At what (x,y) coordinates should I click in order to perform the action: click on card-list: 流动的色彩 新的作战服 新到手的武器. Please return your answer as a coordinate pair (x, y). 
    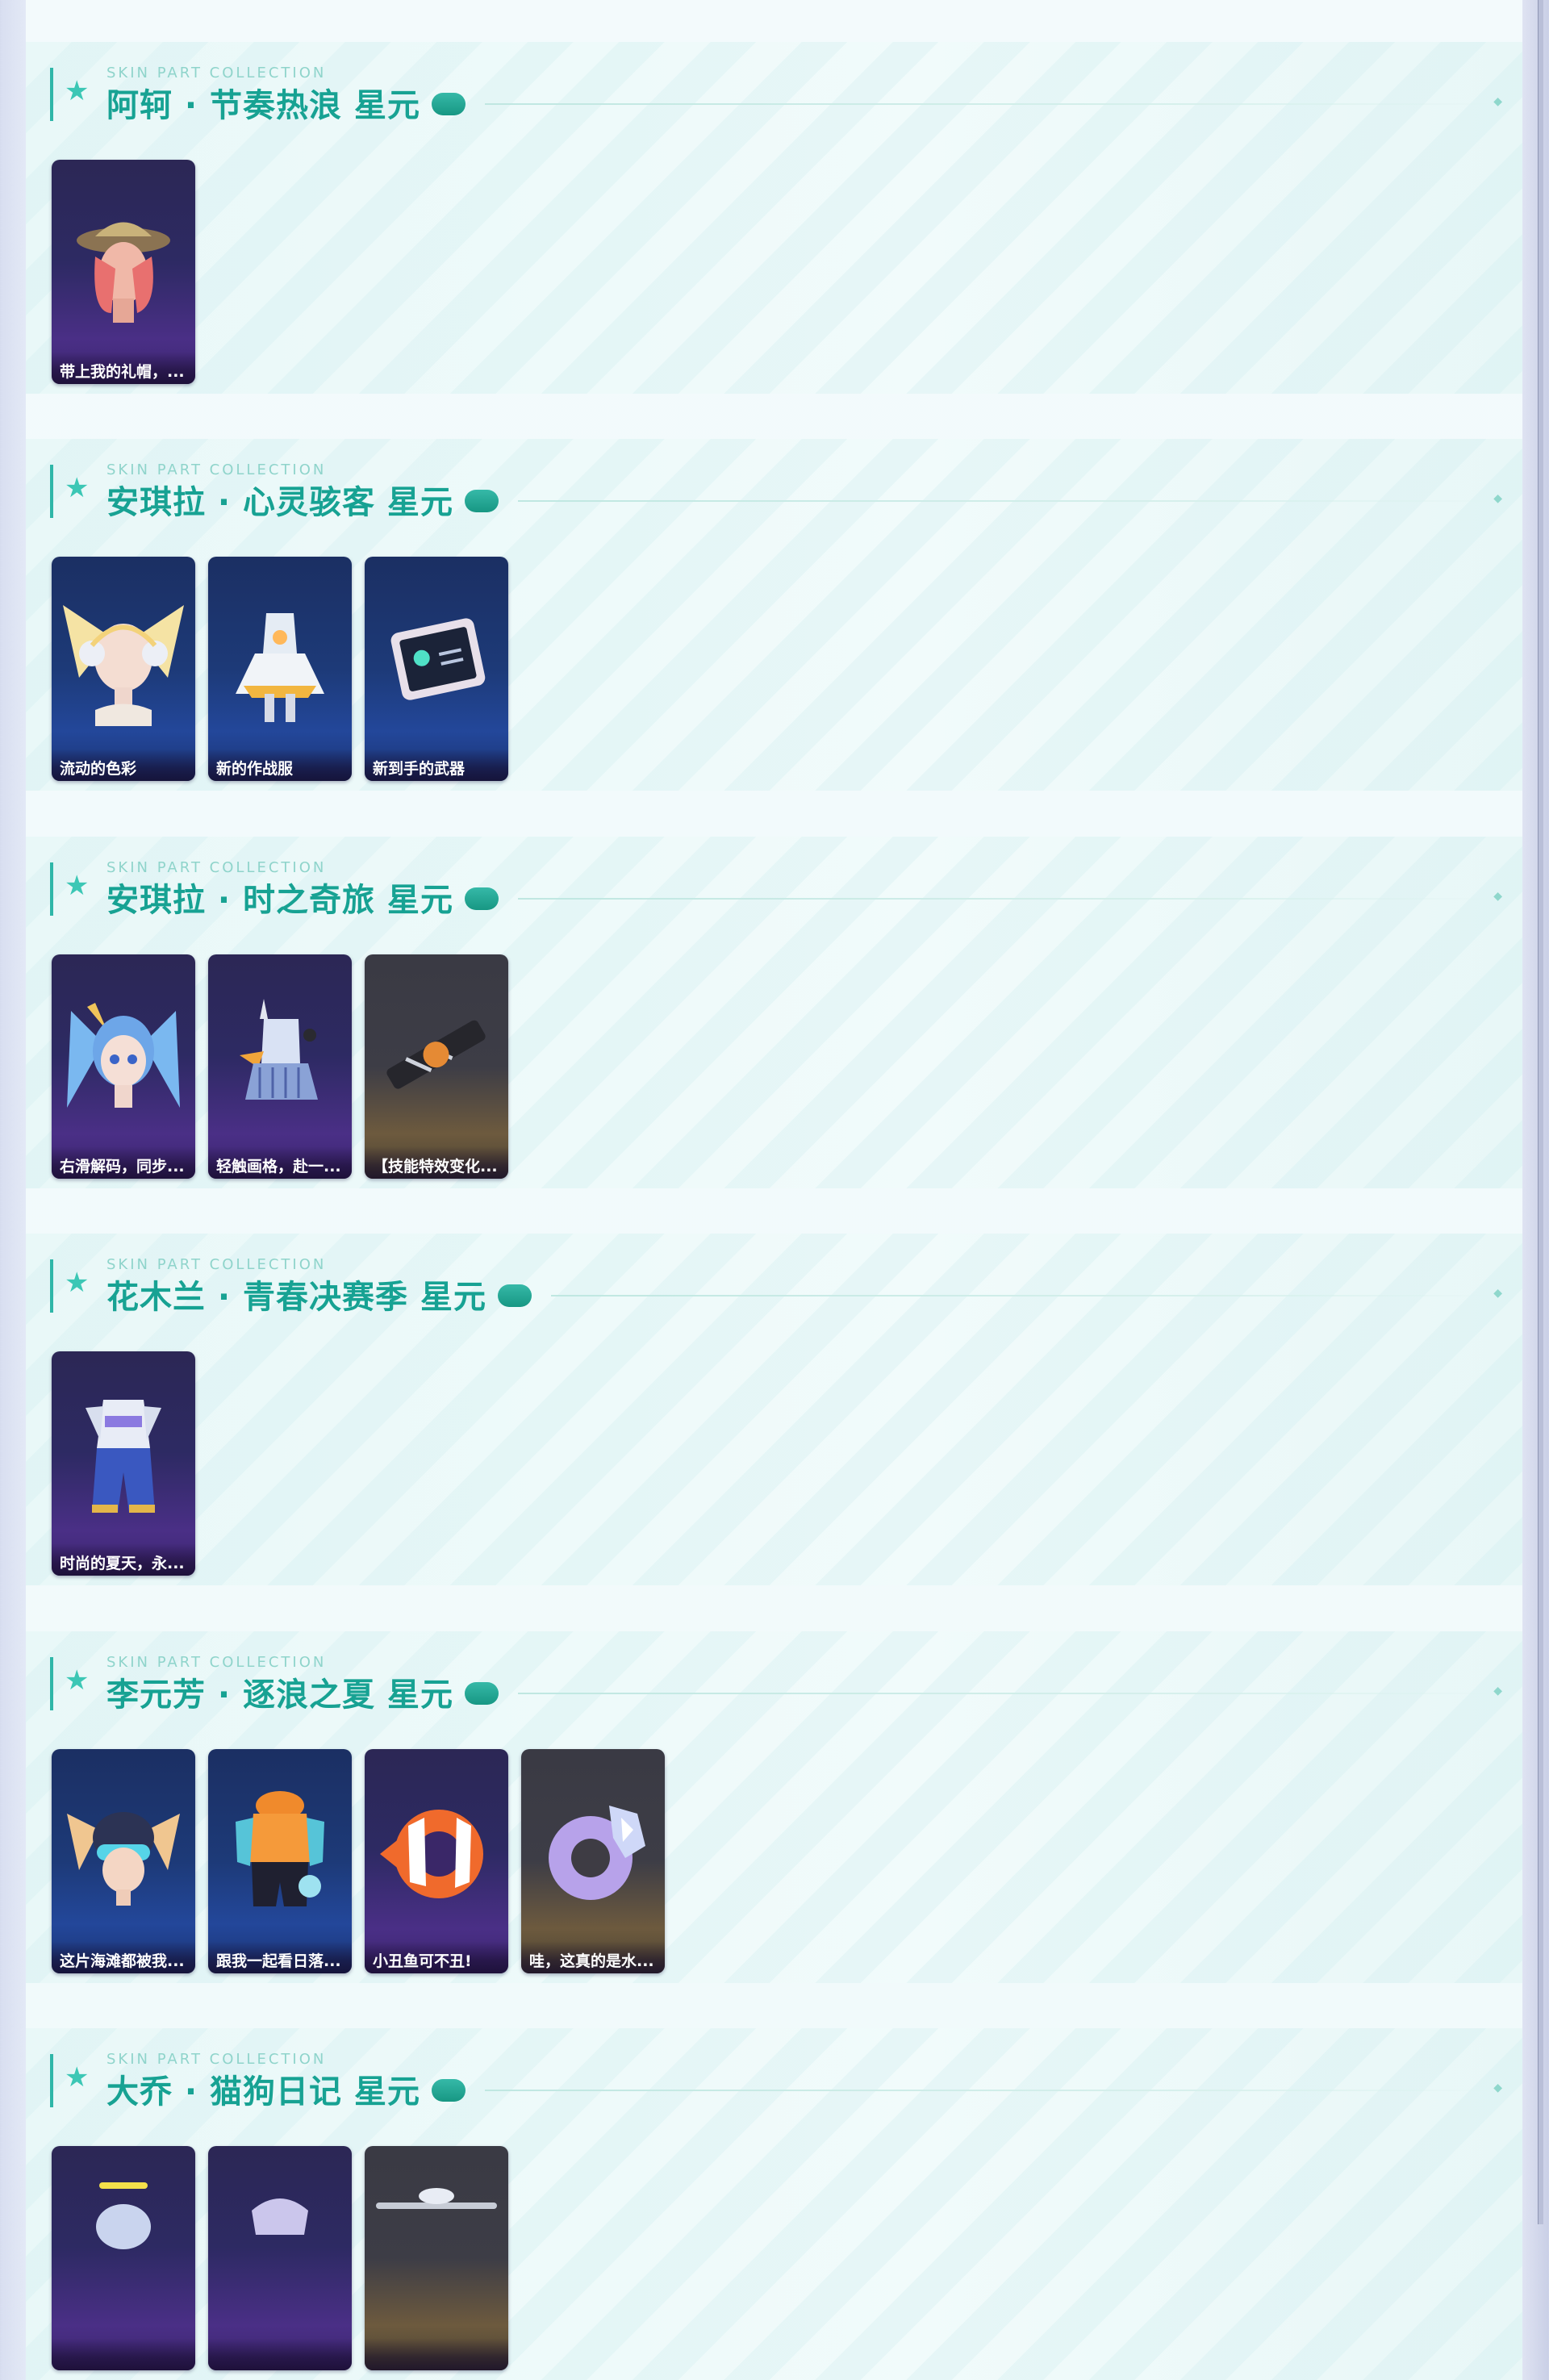
    Looking at the image, I should click on (280, 669).